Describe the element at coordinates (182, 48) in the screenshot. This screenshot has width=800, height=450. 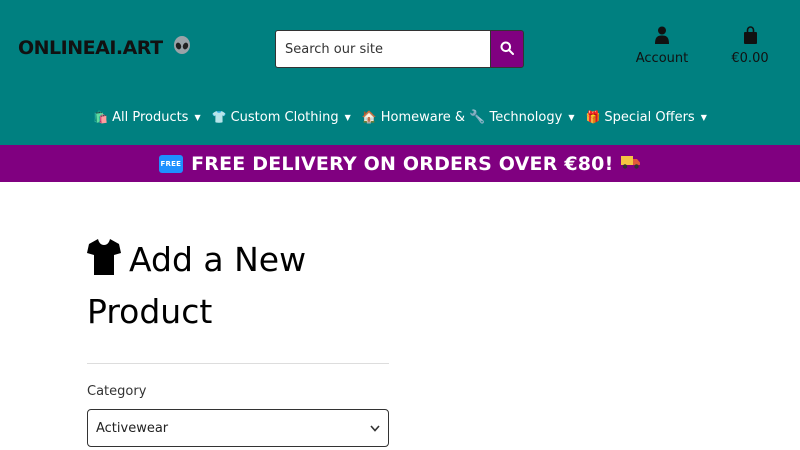
I see `alien-icon` at that location.